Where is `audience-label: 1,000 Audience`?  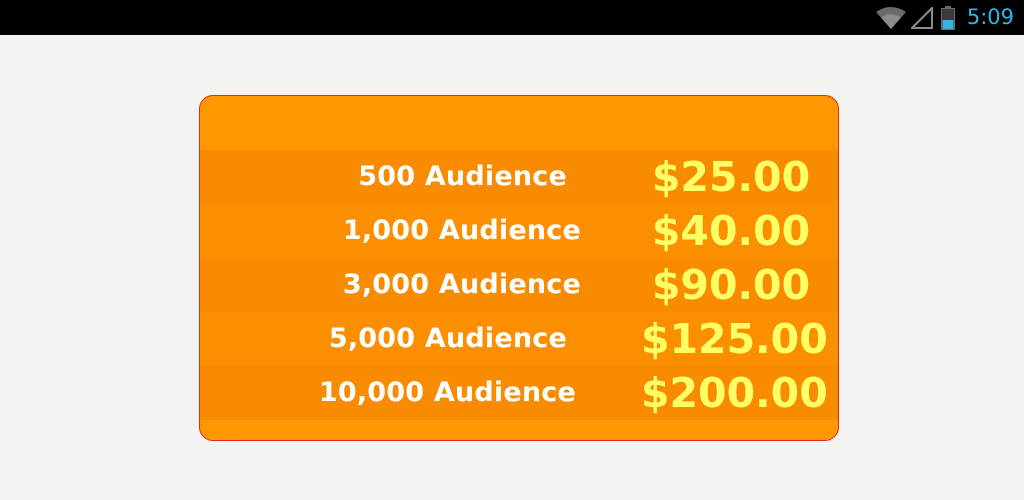 audience-label: 1,000 Audience is located at coordinates (461, 230).